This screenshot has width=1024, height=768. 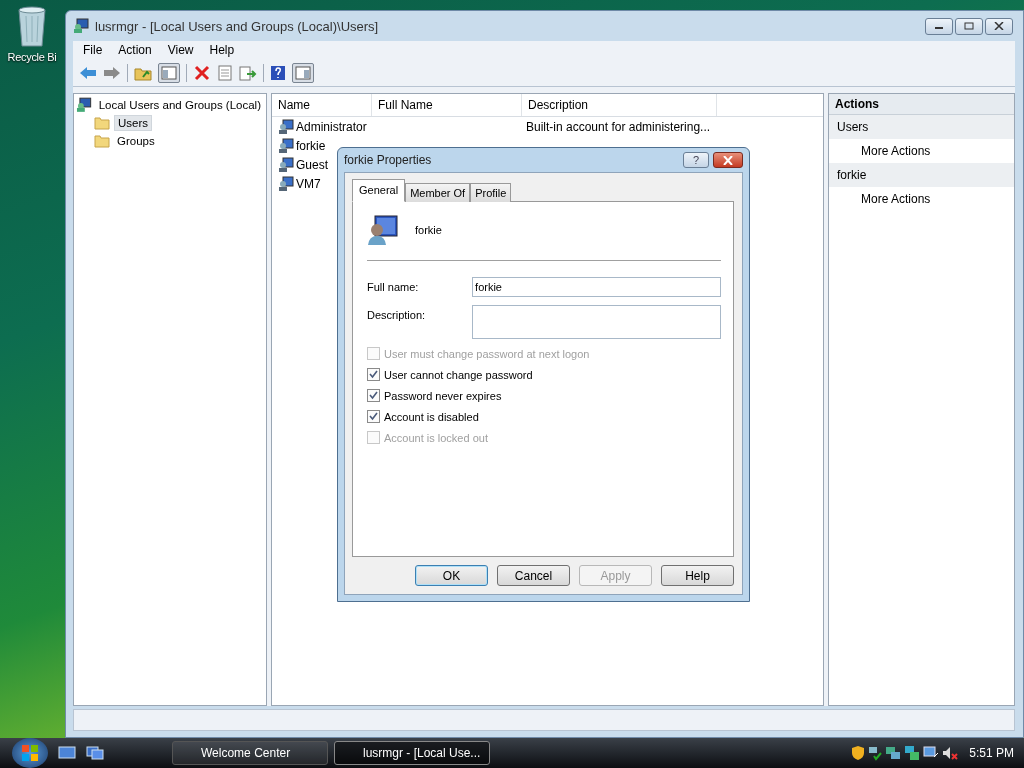 What do you see at coordinates (451, 575) in the screenshot?
I see `dialog-button: OK` at bounding box center [451, 575].